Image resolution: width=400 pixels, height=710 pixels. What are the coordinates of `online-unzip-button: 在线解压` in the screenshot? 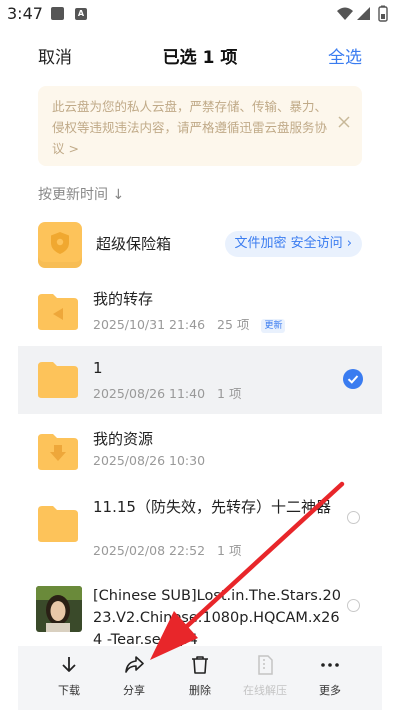 It's located at (265, 676).